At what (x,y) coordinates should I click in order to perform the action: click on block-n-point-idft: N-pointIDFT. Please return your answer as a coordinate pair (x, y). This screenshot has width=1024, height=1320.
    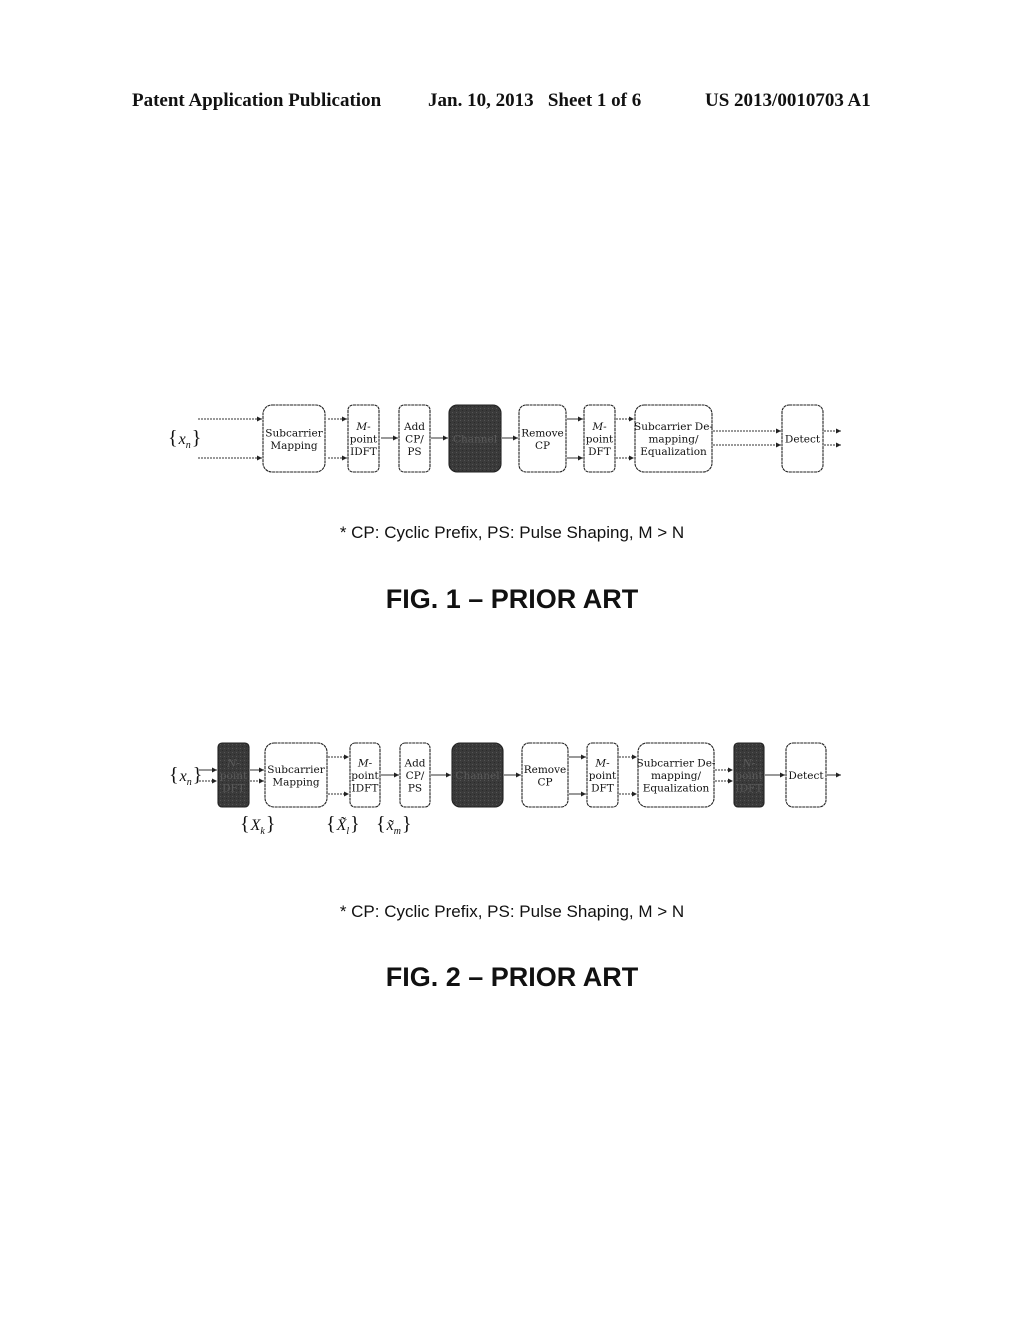
    Looking at the image, I should click on (749, 775).